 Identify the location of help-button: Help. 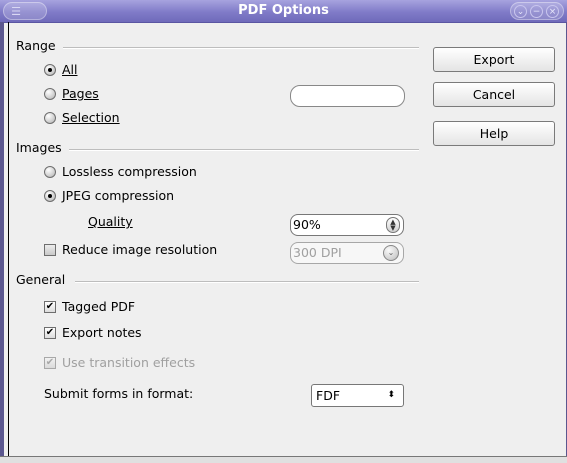
(494, 133).